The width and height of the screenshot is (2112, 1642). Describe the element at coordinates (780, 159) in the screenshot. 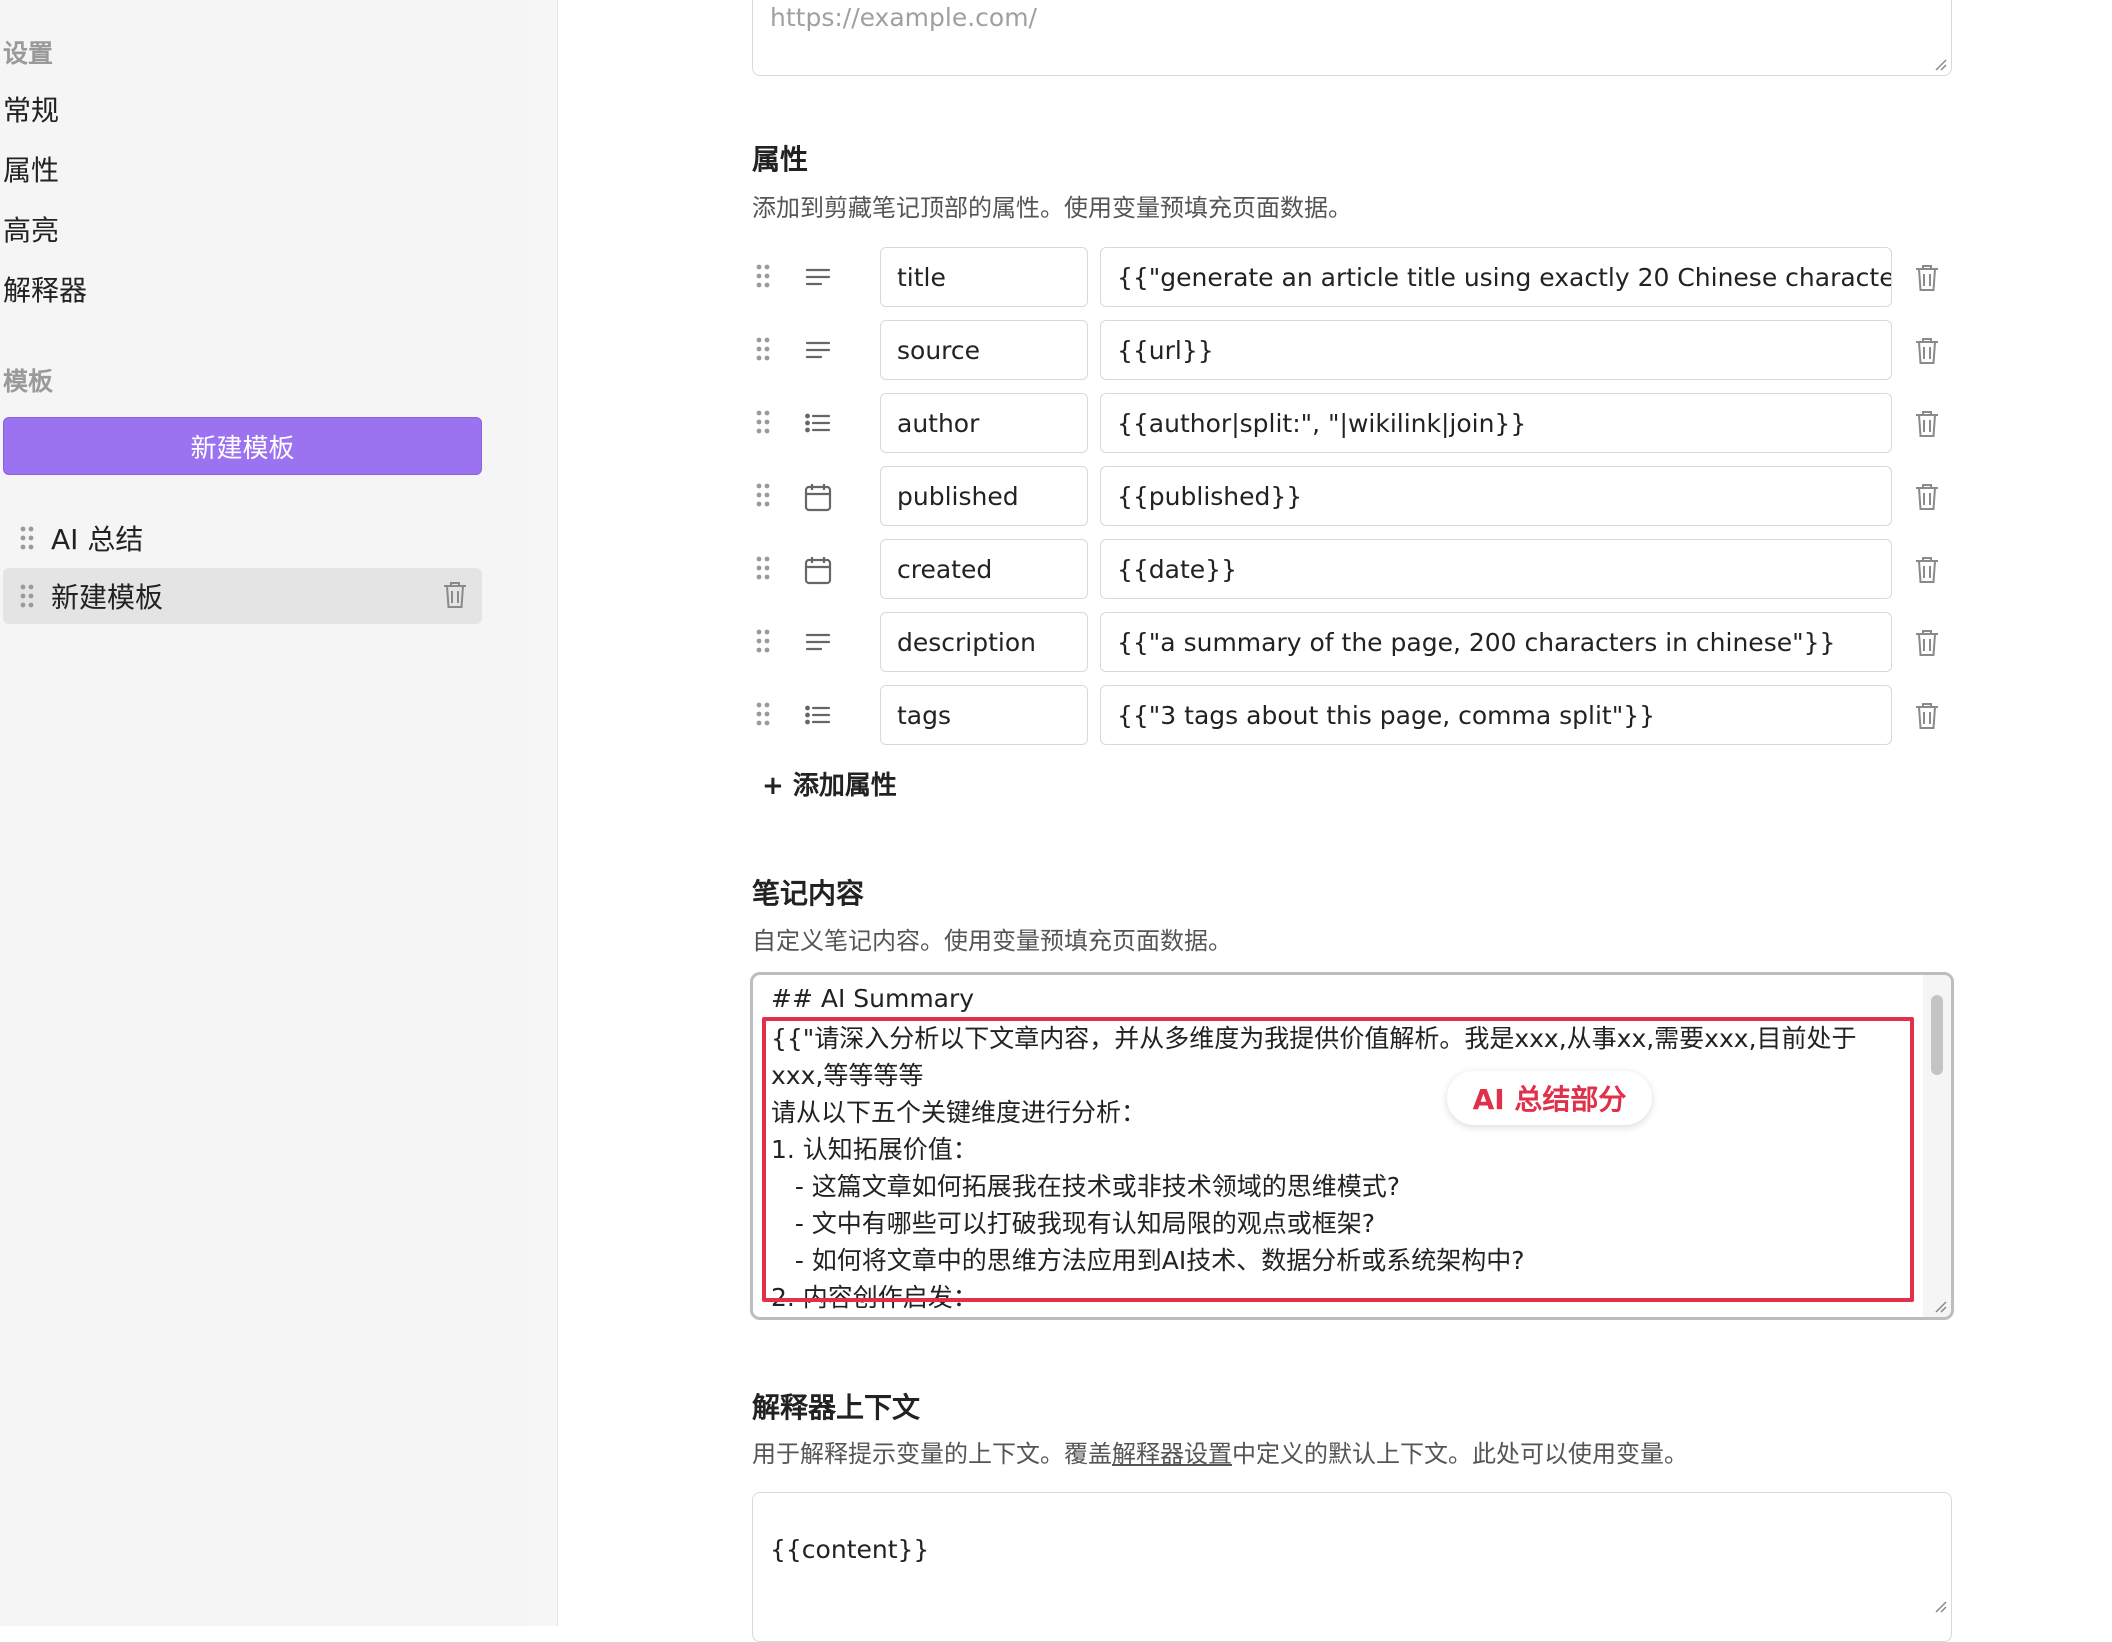

I see `properties-title: 属性` at that location.